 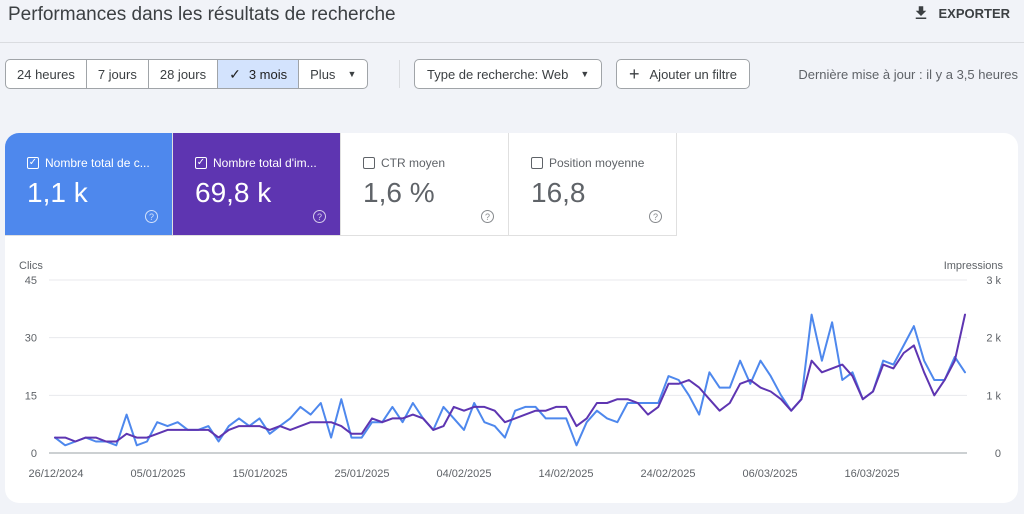 What do you see at coordinates (34, 454) in the screenshot?
I see `left-tick-label: 0` at bounding box center [34, 454].